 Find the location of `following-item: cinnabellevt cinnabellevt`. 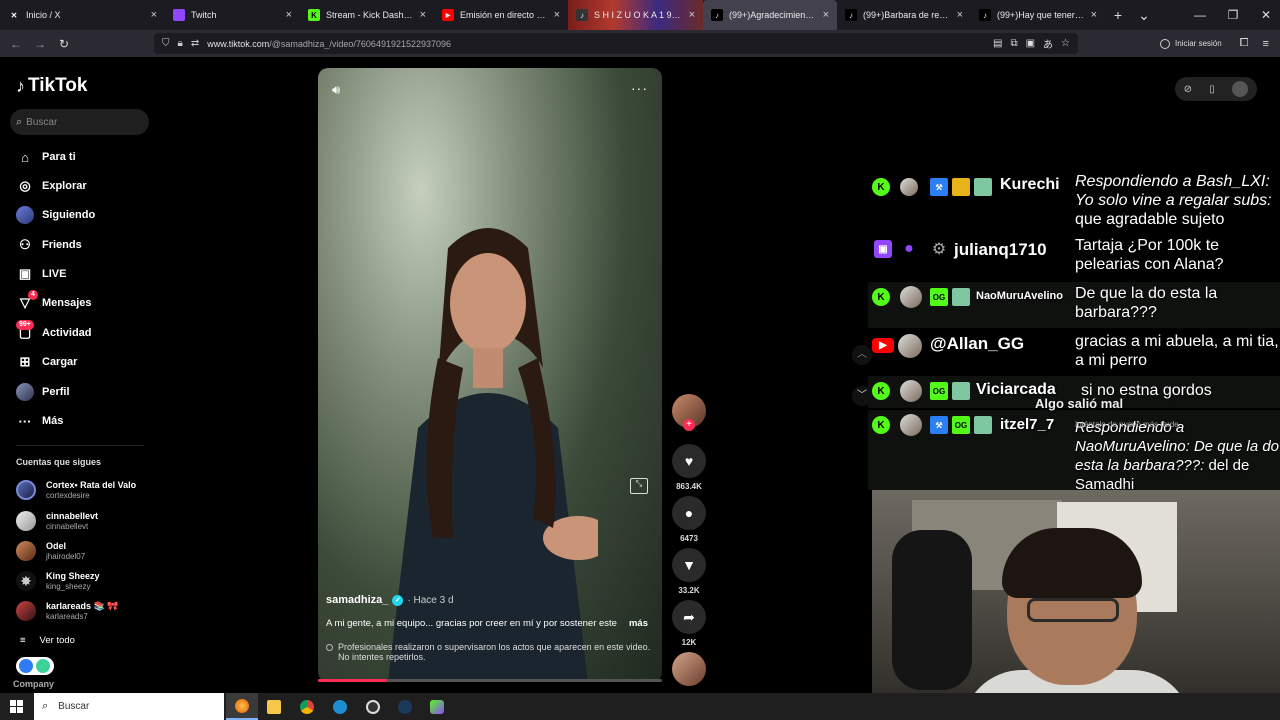

following-item: cinnabellevt cinnabellevt is located at coordinates (57, 521).